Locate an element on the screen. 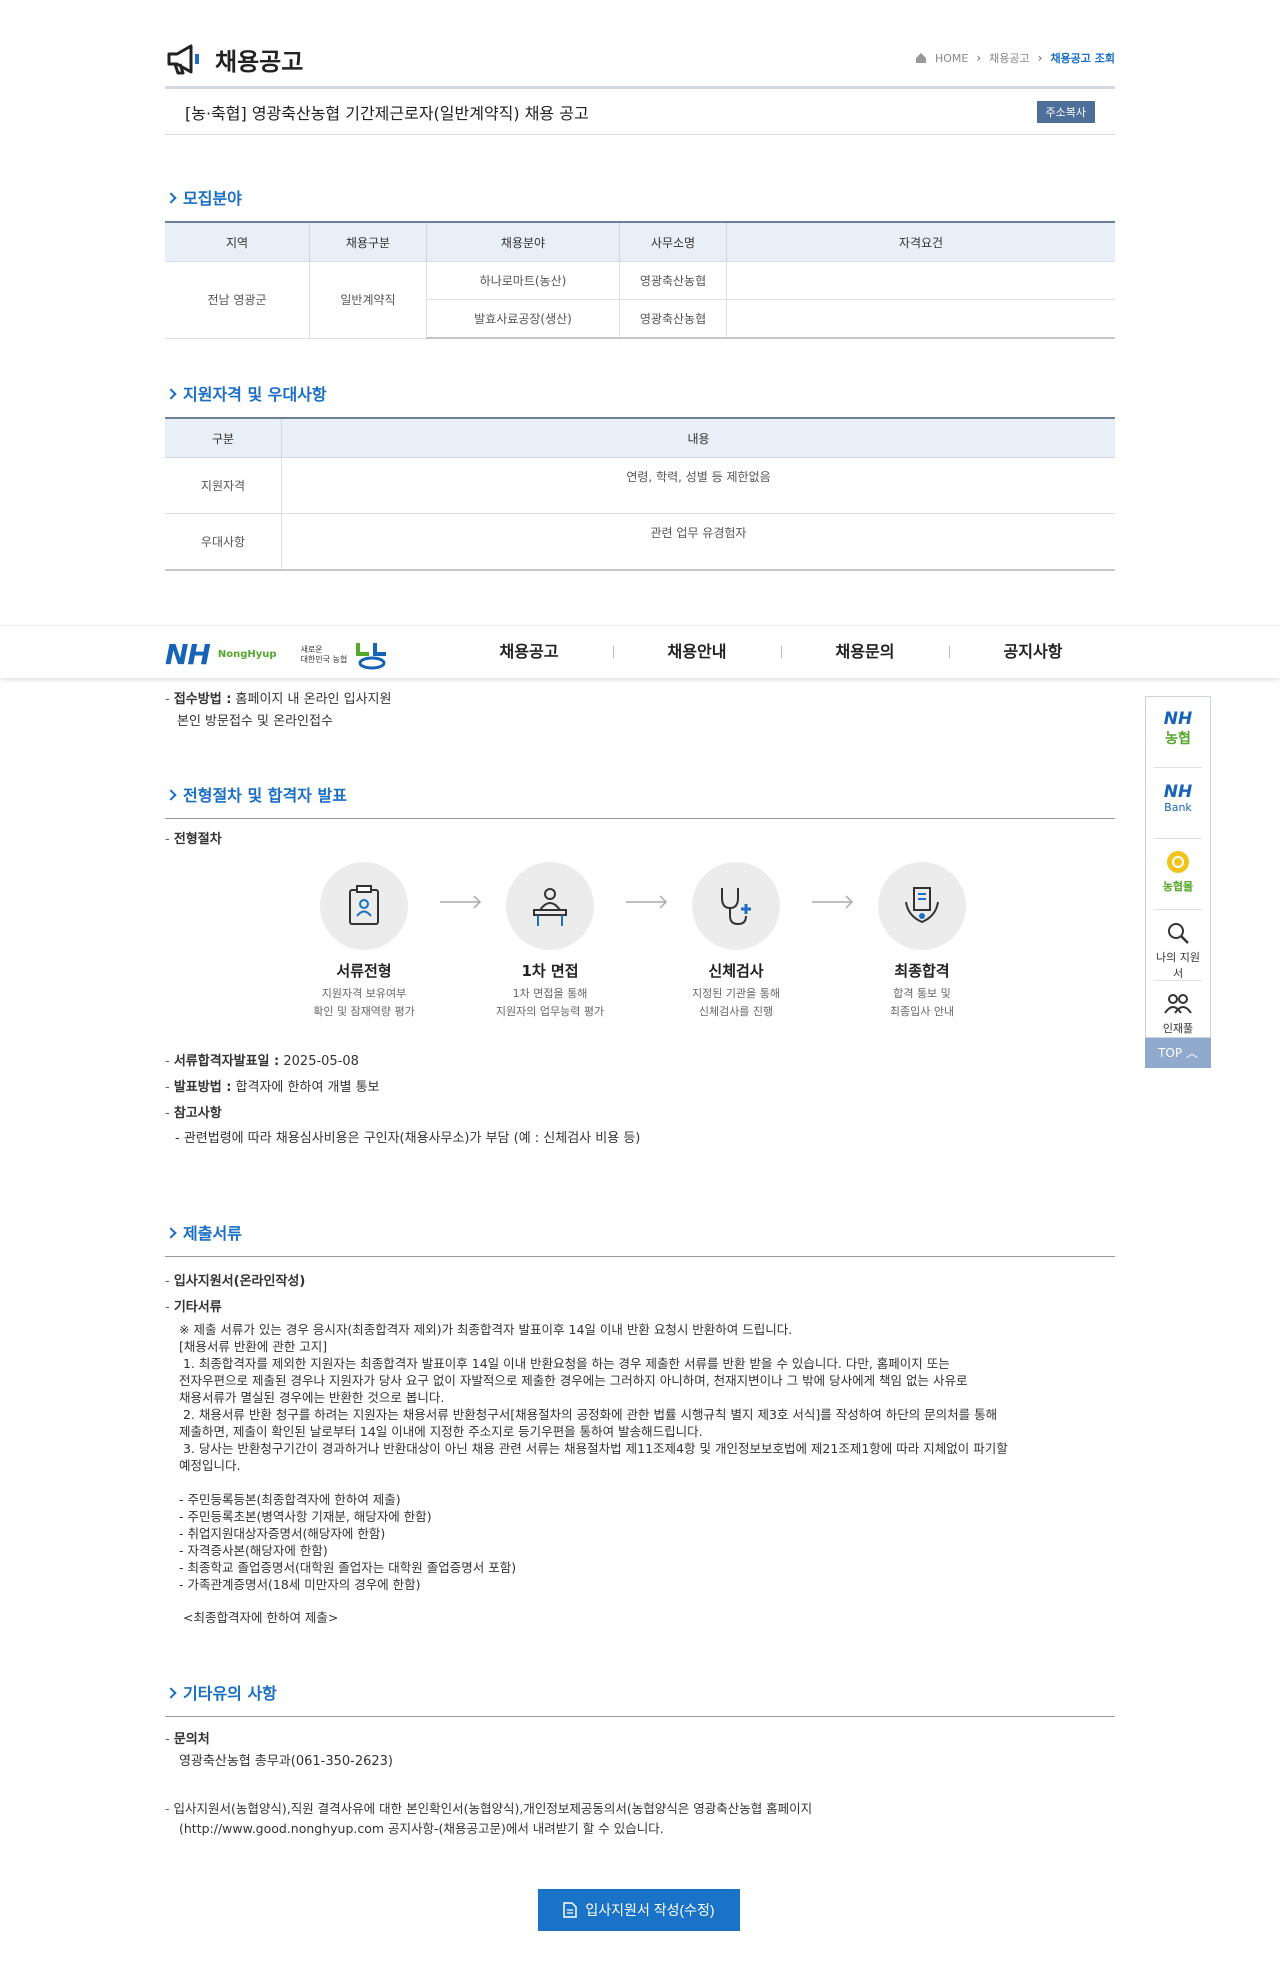 Image resolution: width=1280 pixels, height=1972 pixels. copy-url-button: 주소복사 is located at coordinates (1065, 112).